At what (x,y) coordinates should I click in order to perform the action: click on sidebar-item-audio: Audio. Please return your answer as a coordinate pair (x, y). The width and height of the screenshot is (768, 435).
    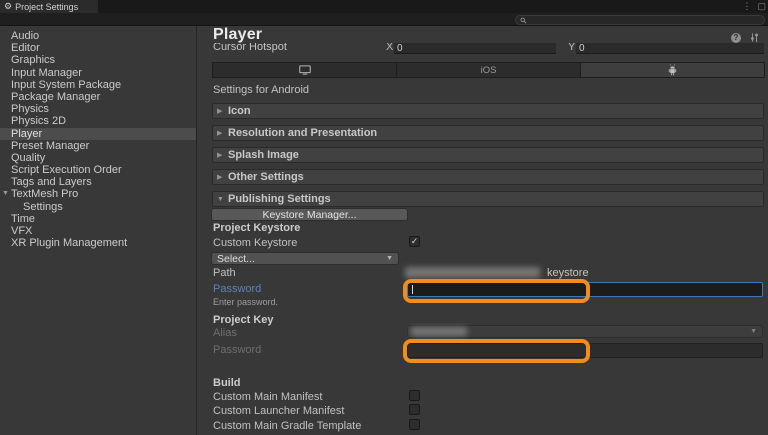
    Looking at the image, I should click on (98, 36).